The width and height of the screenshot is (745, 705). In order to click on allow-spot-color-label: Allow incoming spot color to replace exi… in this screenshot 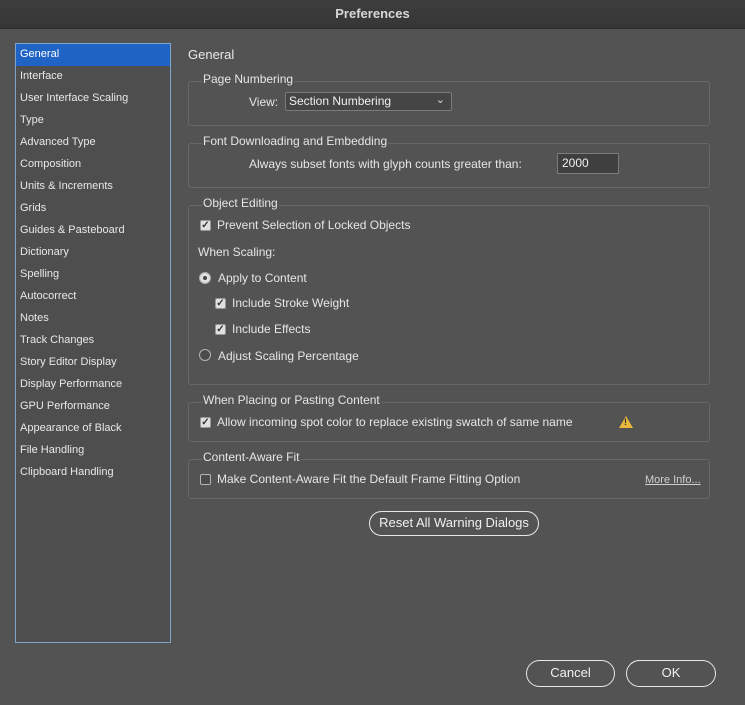, I will do `click(395, 422)`.